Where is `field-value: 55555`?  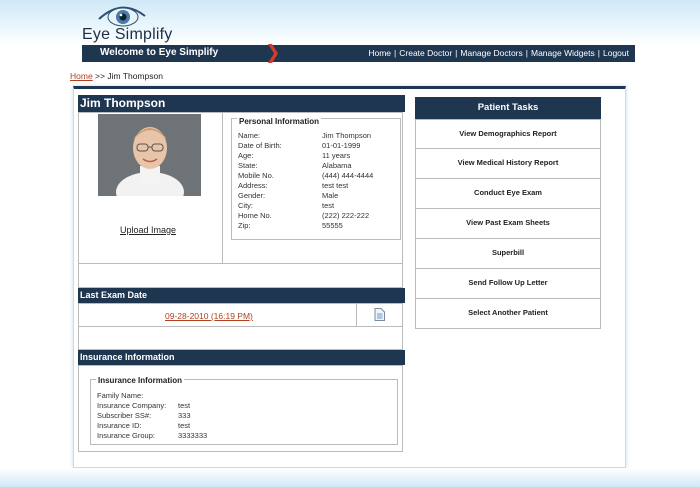
field-value: 55555 is located at coordinates (332, 225).